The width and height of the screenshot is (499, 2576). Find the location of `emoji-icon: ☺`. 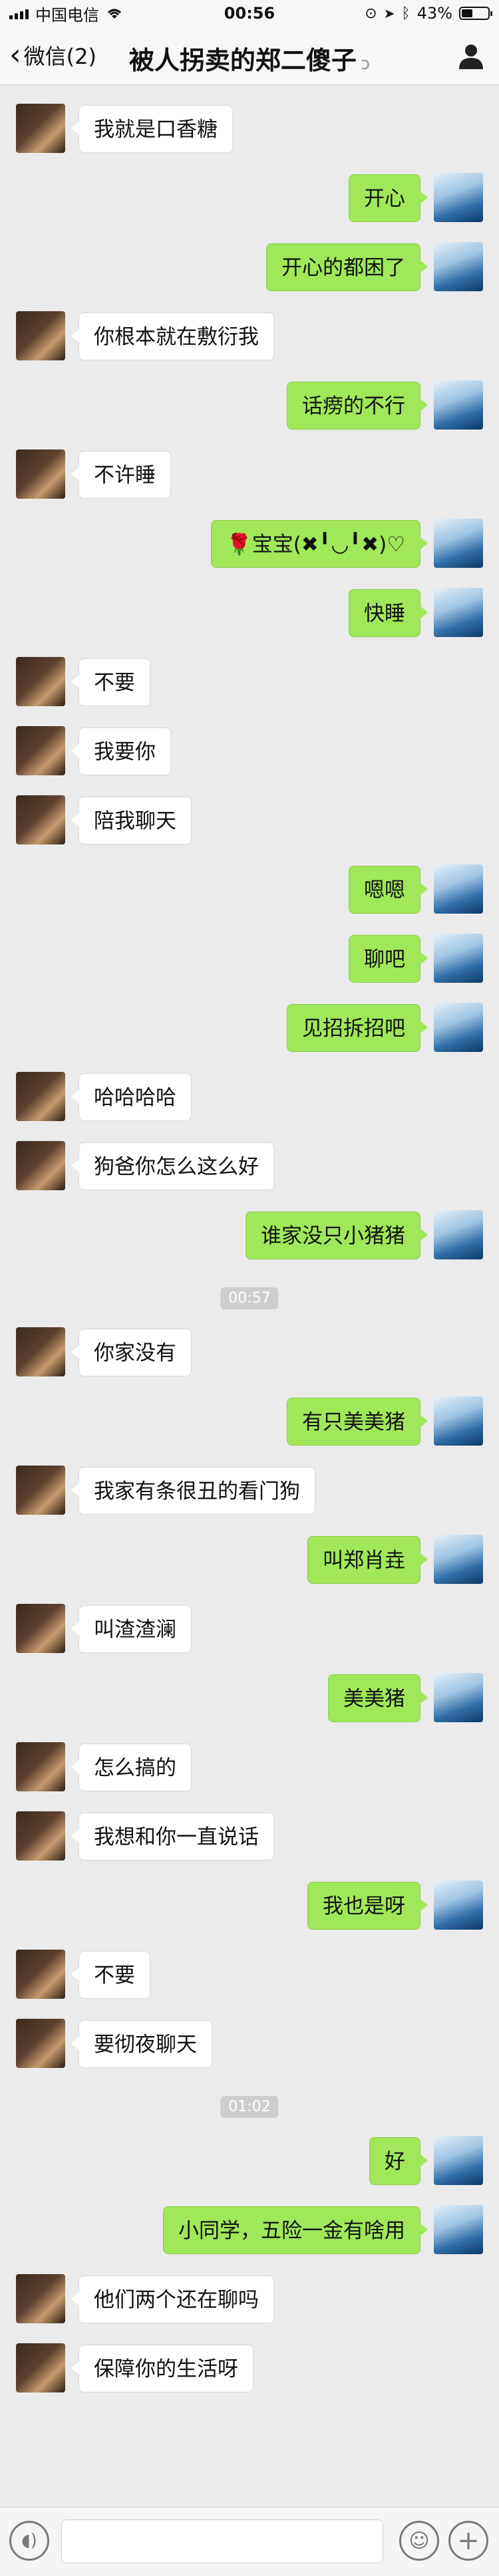

emoji-icon: ☺ is located at coordinates (419, 2541).